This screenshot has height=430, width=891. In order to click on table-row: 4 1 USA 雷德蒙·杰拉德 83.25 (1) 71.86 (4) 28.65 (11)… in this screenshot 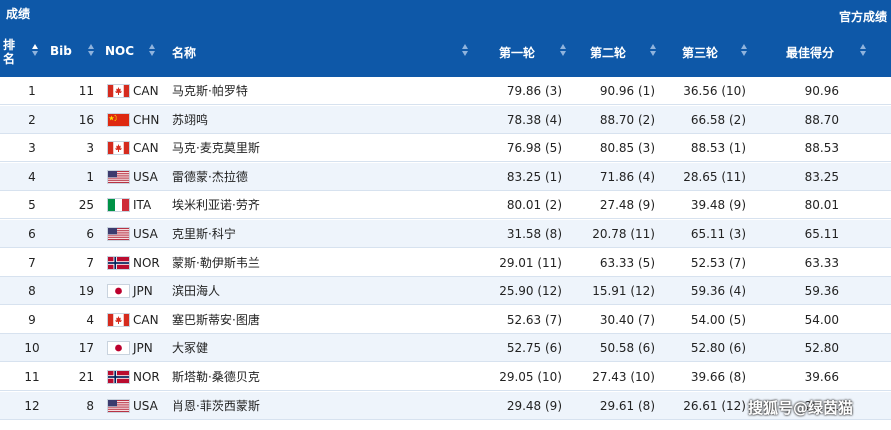, I will do `click(445, 176)`.